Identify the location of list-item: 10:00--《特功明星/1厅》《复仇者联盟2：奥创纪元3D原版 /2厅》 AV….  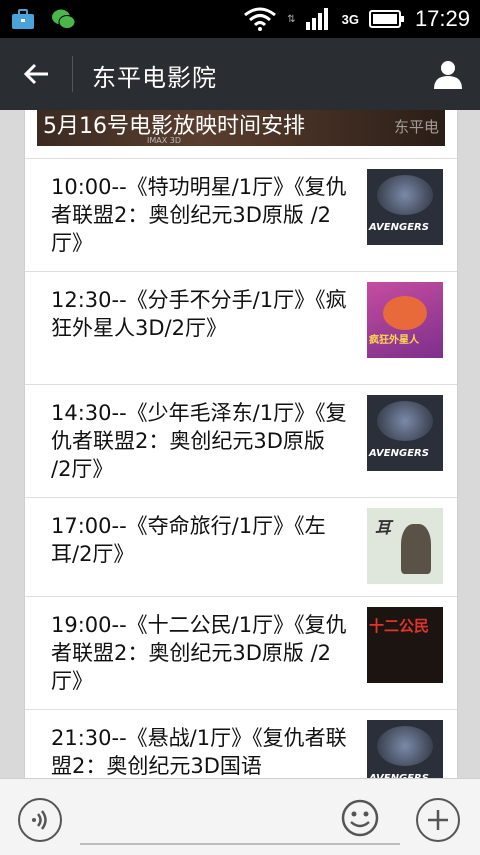
(241, 214).